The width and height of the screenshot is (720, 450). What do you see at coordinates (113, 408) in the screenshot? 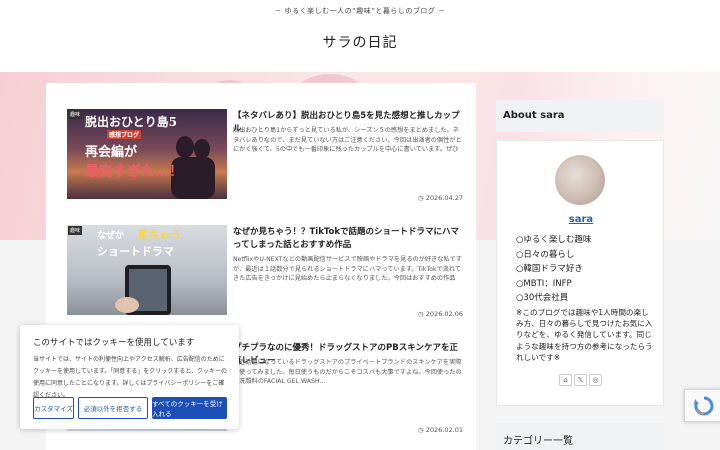
I see `reject-nonessential-button: 必須以外を拒否する` at bounding box center [113, 408].